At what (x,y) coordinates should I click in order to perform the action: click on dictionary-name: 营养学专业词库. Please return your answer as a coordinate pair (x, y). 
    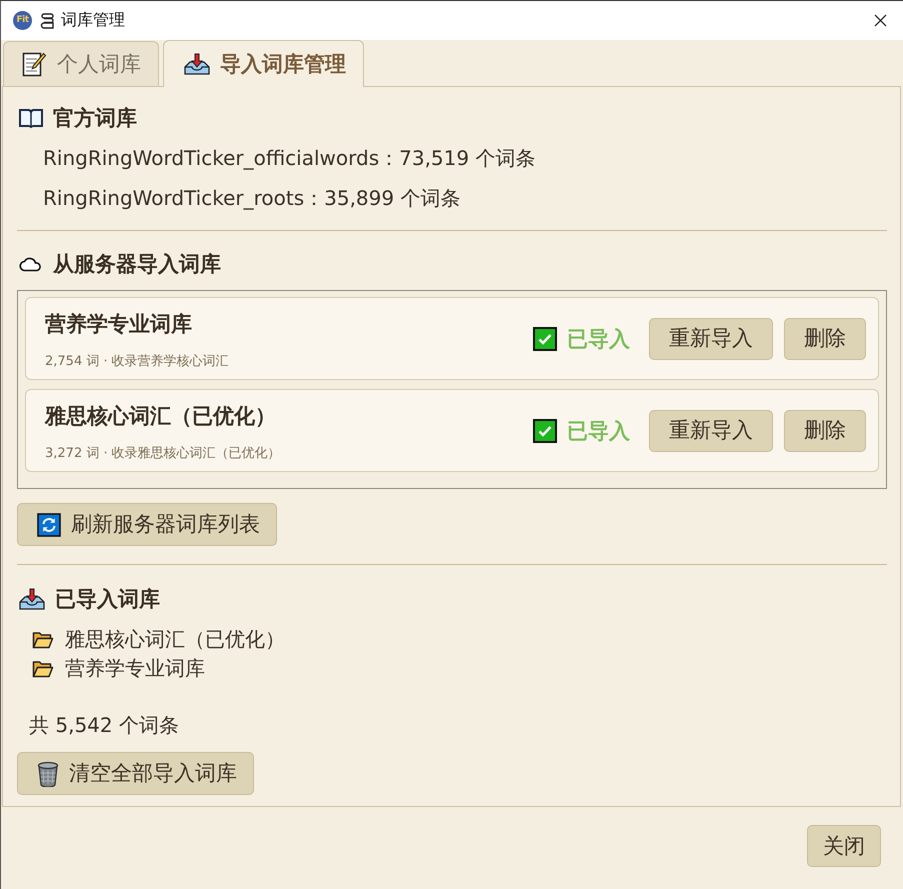
    Looking at the image, I should click on (118, 324).